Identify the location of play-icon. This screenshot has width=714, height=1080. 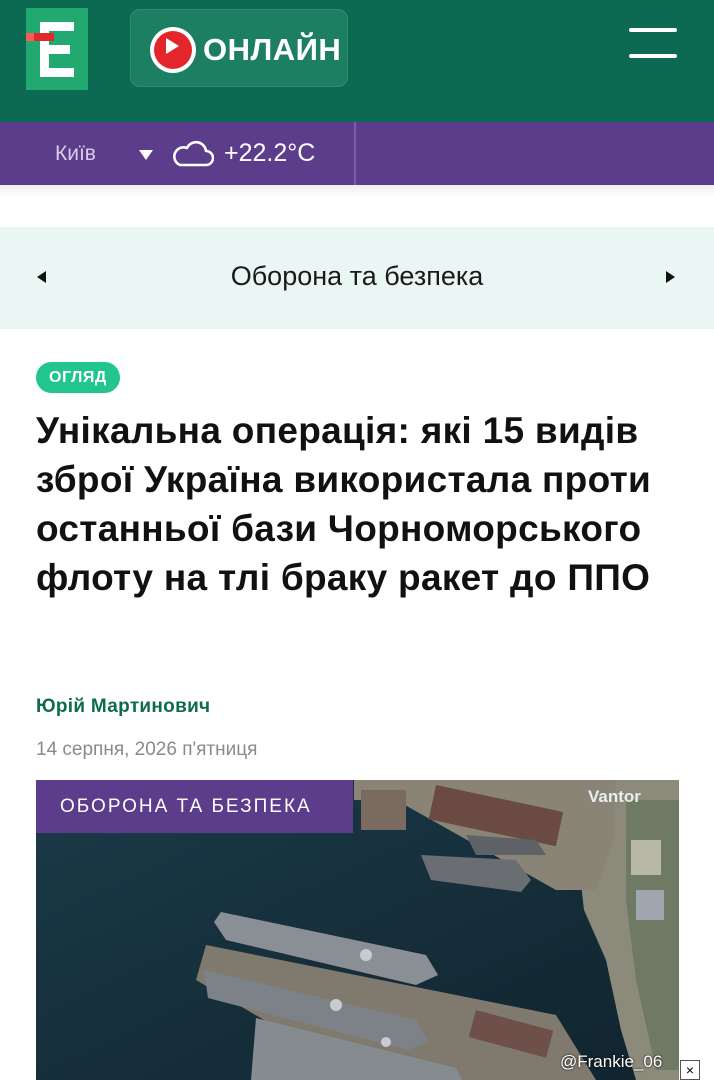
(173, 50).